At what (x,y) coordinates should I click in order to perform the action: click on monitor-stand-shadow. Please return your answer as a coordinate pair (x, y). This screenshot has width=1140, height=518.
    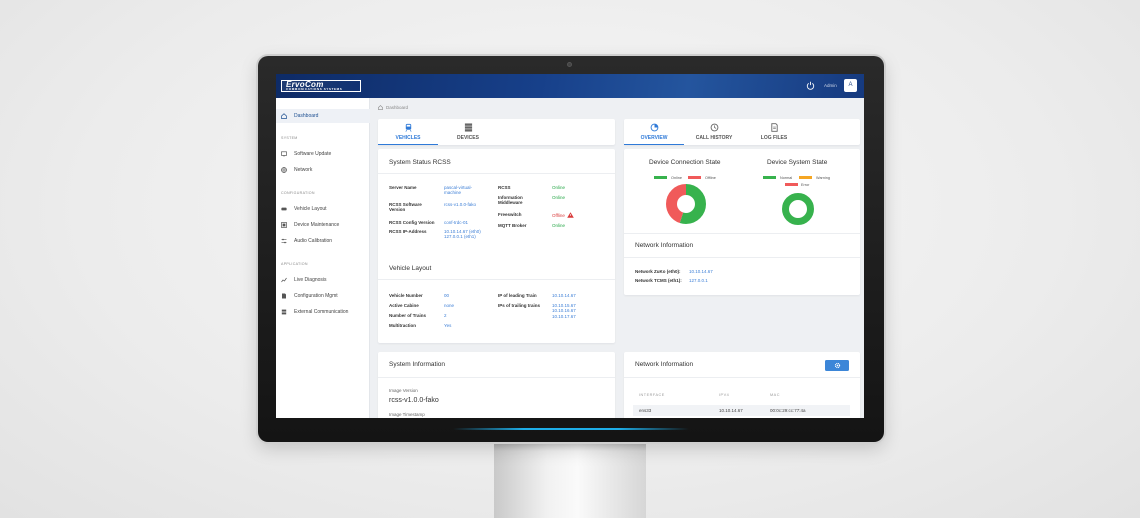
    Looking at the image, I should click on (570, 446).